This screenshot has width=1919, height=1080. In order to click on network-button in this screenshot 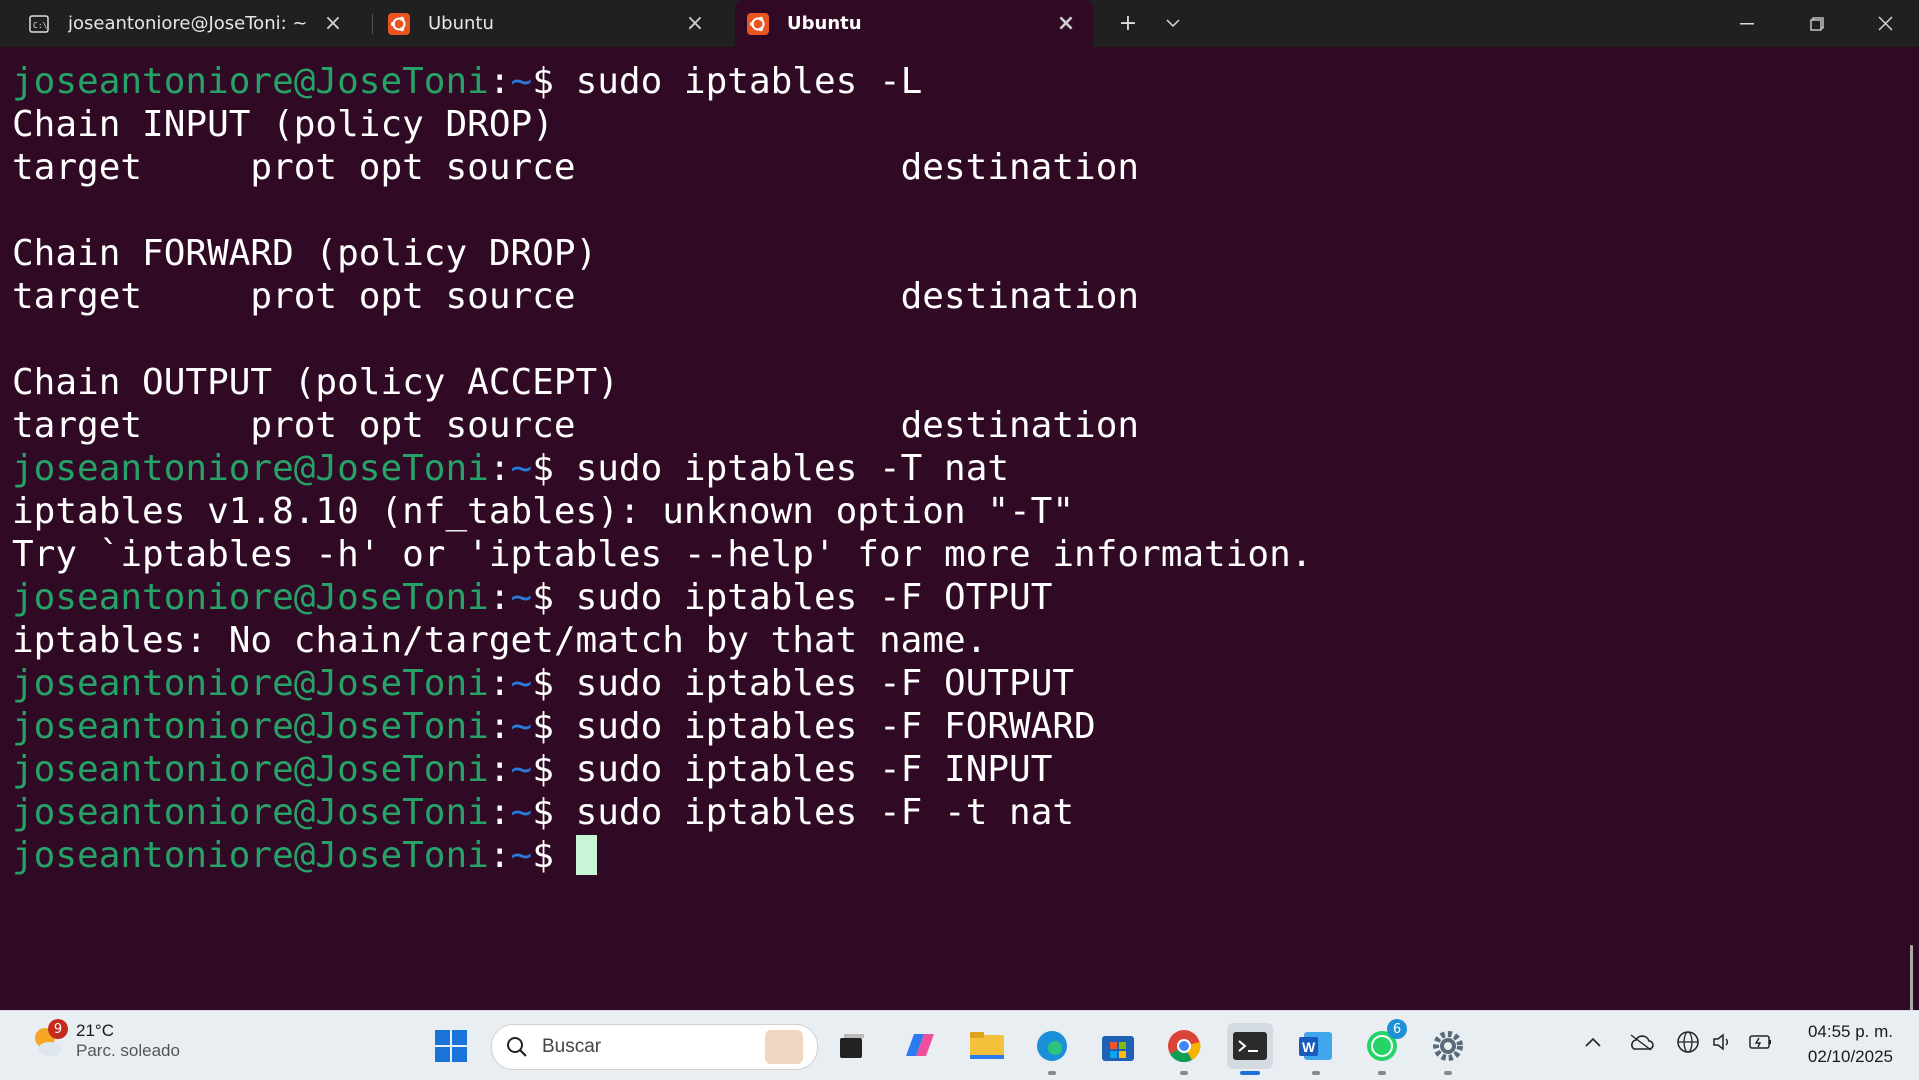, I will do `click(1688, 1042)`.